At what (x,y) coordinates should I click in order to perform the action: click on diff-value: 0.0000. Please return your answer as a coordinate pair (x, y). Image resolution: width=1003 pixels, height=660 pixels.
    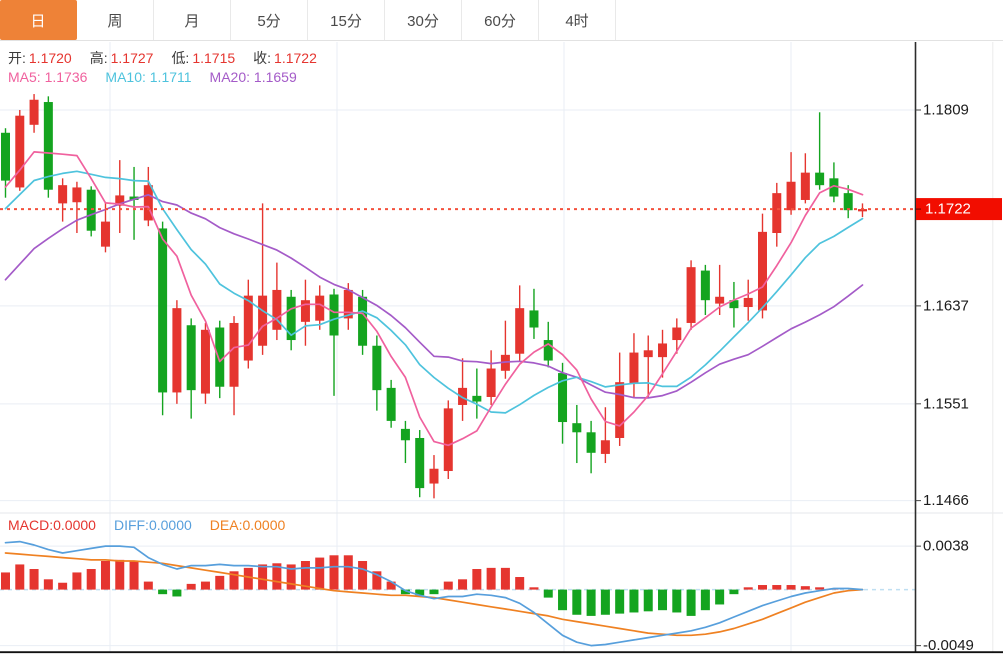
    Looking at the image, I should click on (170, 525).